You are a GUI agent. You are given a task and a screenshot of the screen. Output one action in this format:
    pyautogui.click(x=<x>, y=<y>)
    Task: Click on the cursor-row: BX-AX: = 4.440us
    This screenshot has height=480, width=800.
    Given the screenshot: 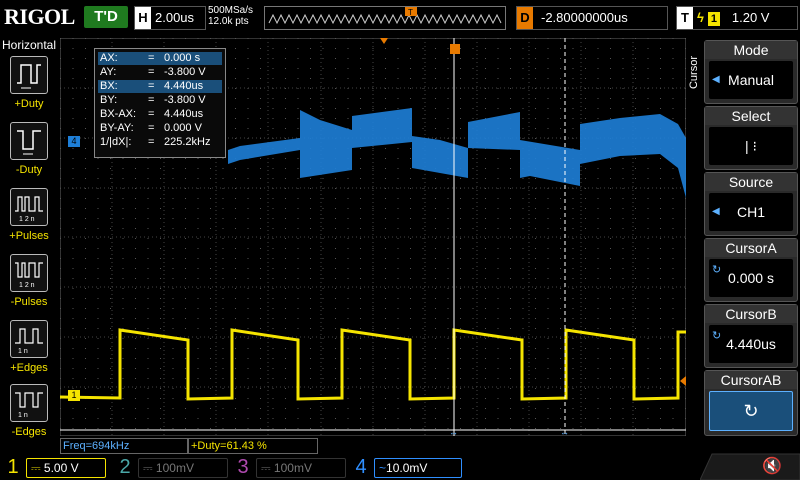 What is the action you would take?
    pyautogui.click(x=152, y=114)
    